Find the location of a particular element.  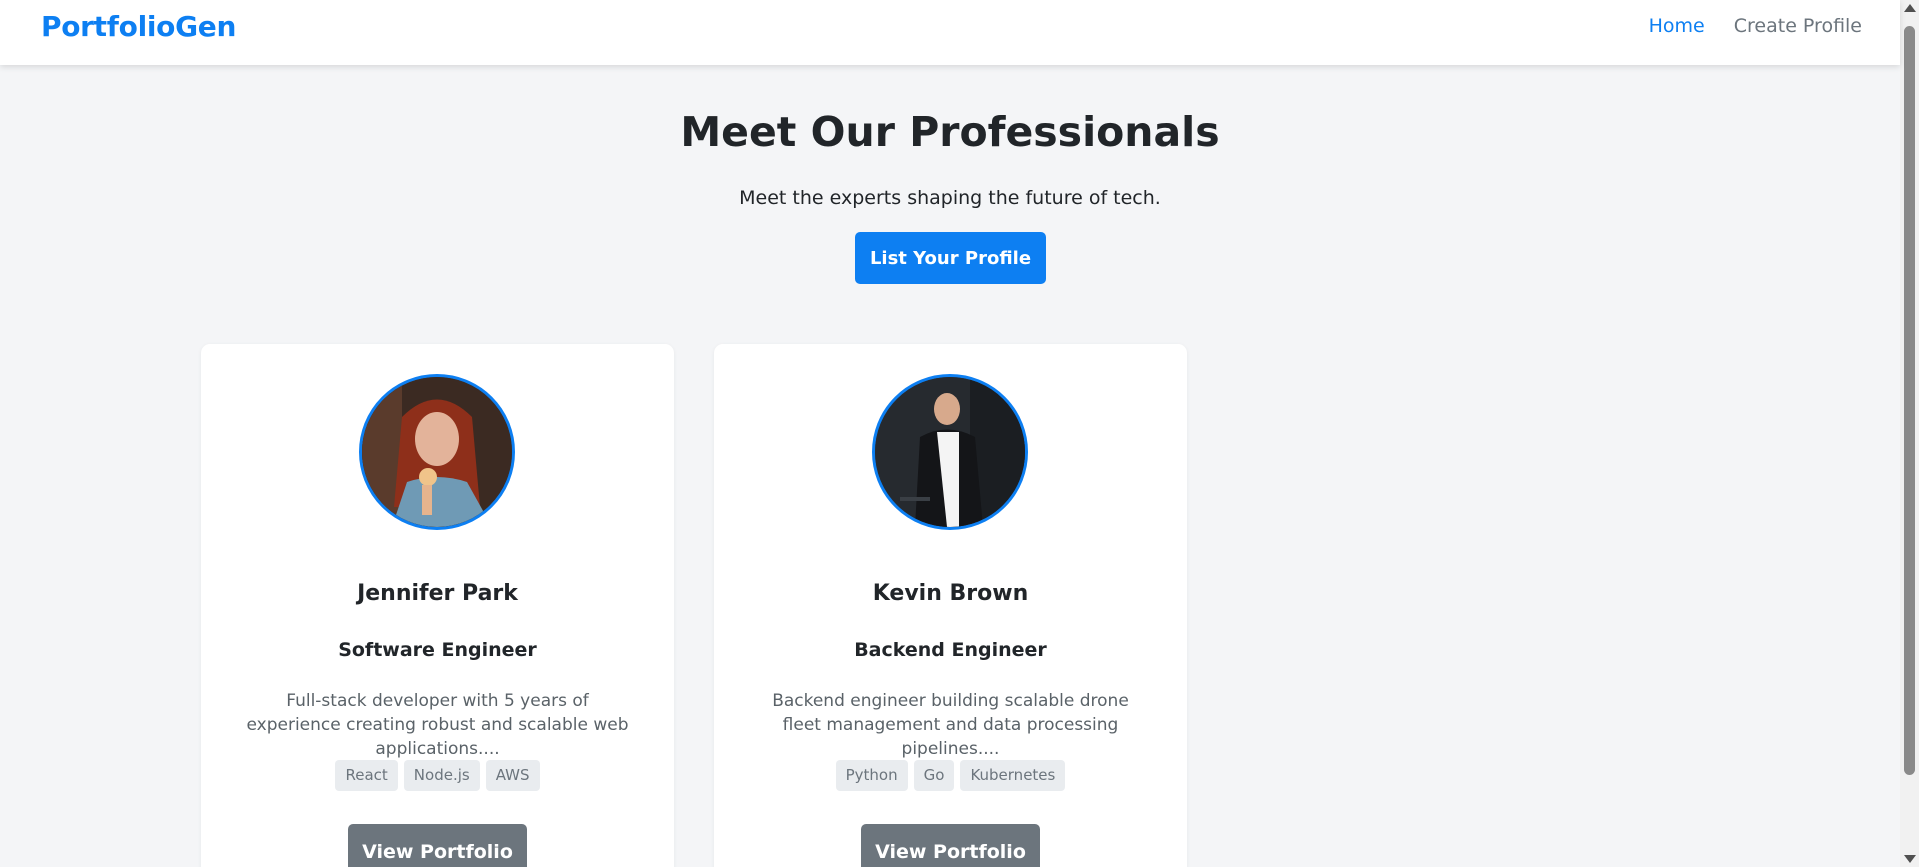

nav-link-home: Home is located at coordinates (1677, 26).